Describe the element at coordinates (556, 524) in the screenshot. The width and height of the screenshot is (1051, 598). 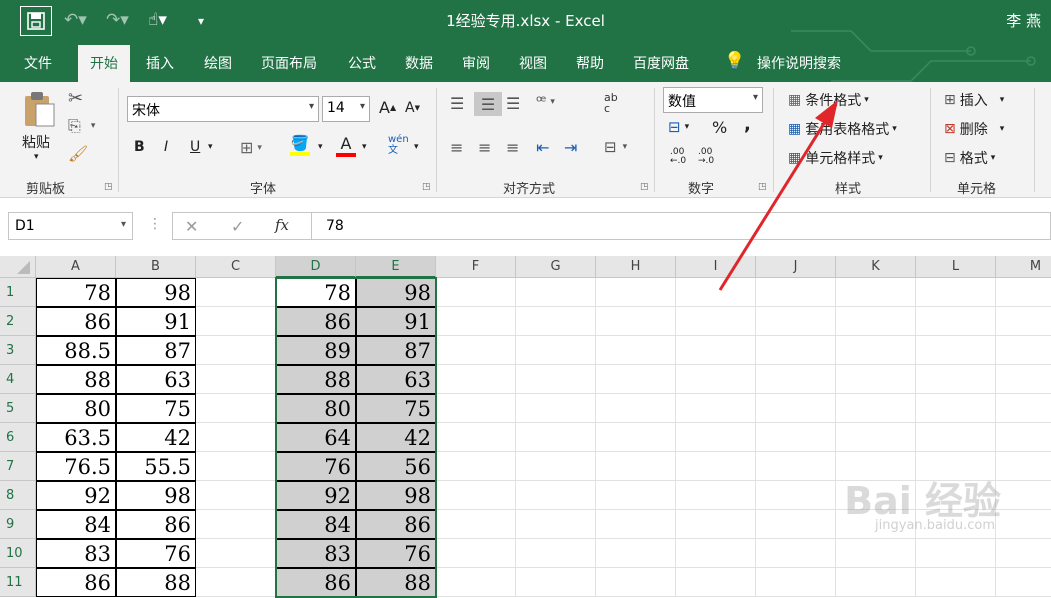
I see `cell-g9` at that location.